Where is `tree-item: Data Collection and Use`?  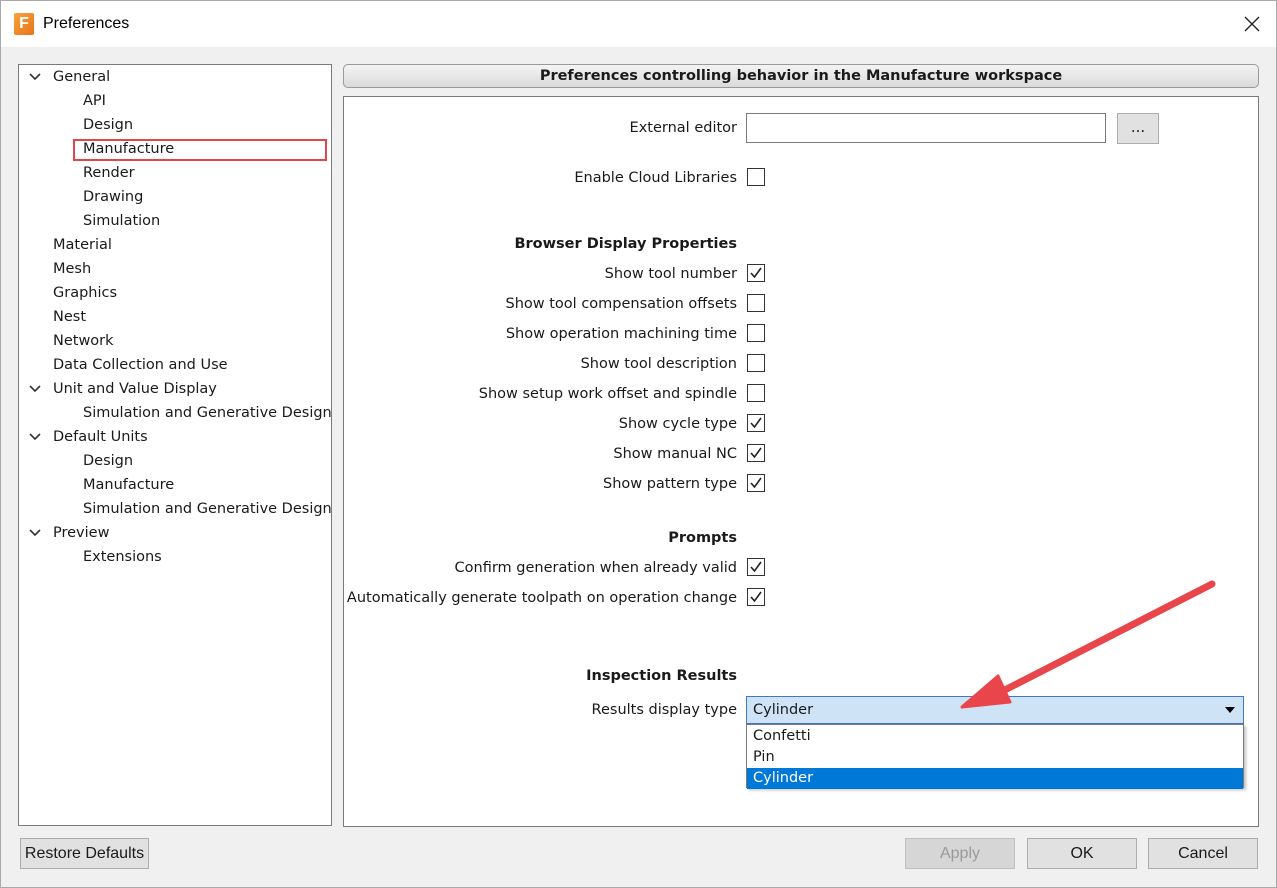
tree-item: Data Collection and Use is located at coordinates (140, 365).